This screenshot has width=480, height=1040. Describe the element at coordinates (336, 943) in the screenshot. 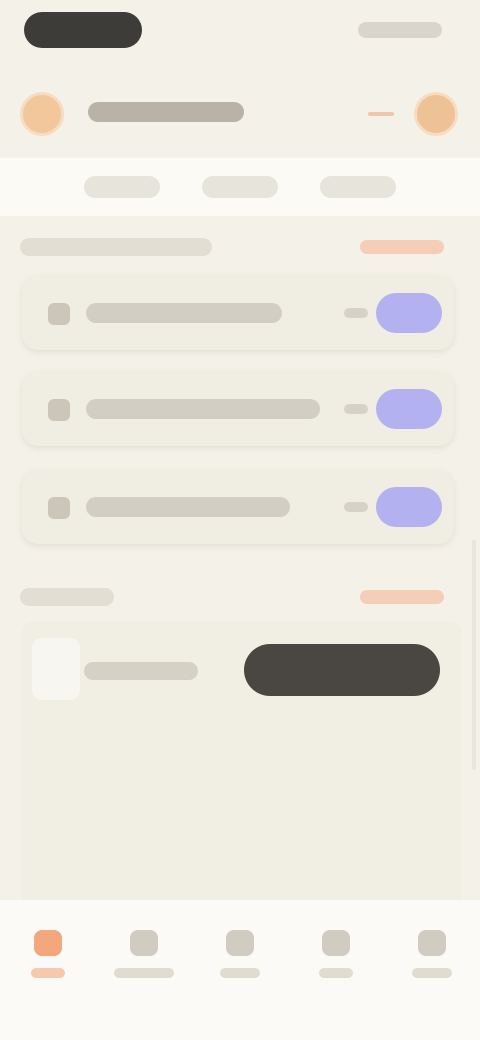

I see `calendar-icon` at that location.